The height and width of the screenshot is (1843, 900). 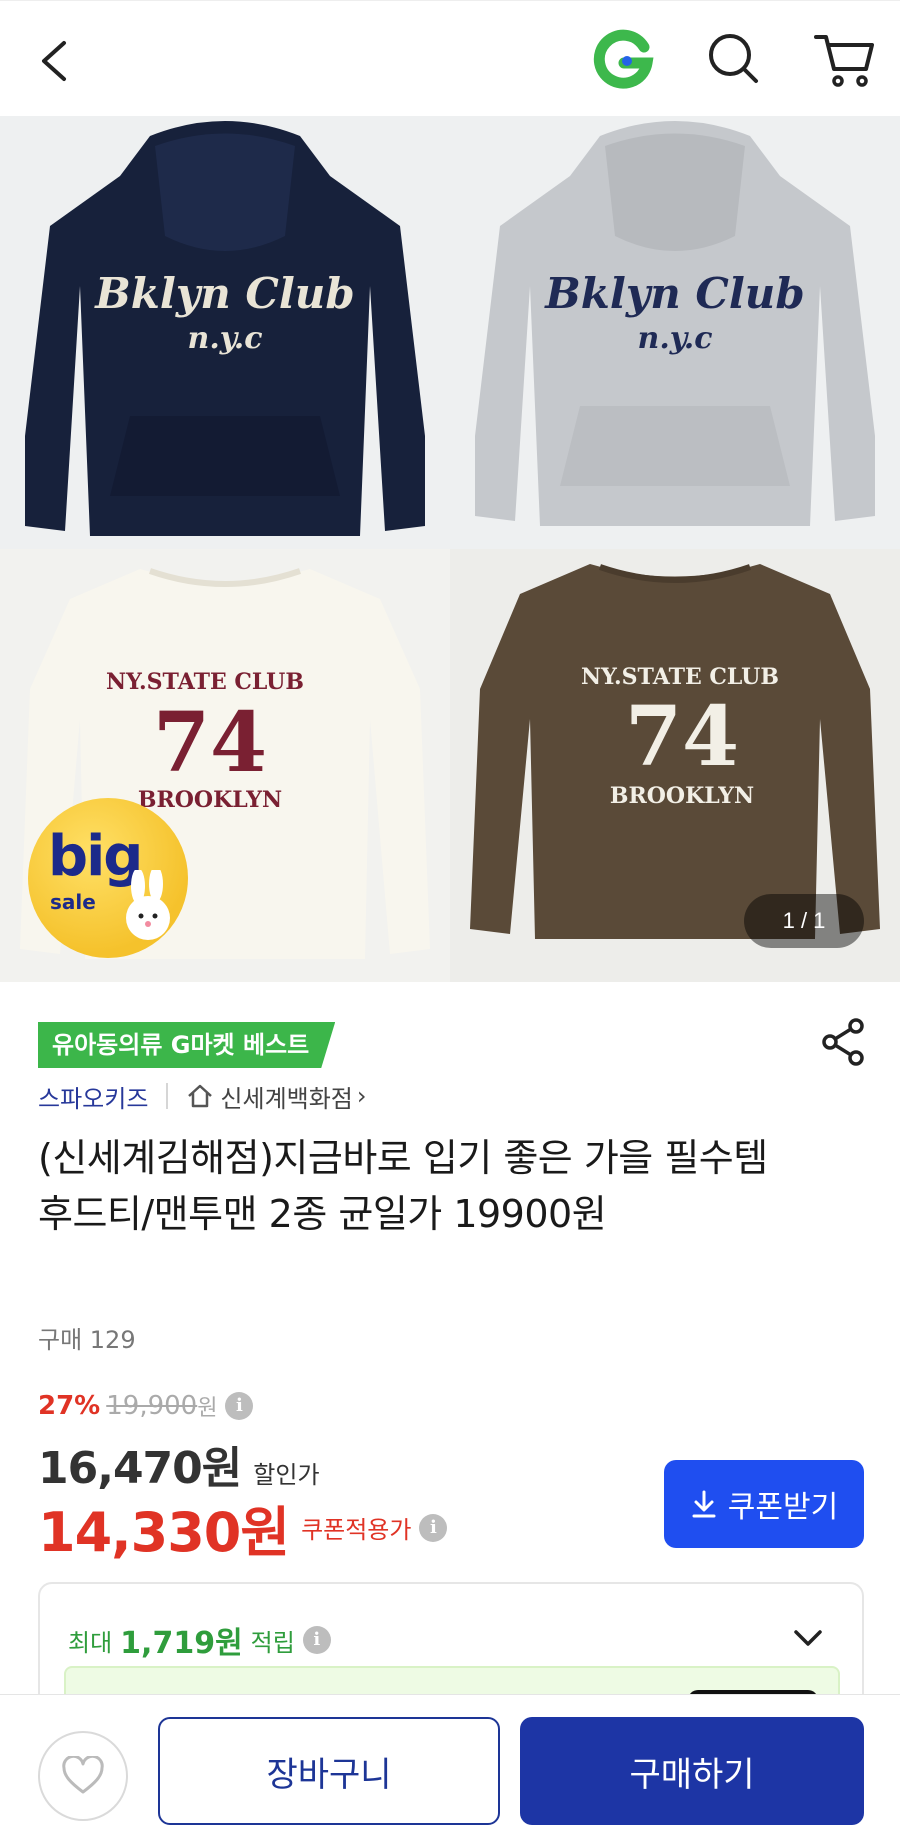 I want to click on expand-button, so click(x=808, y=1638).